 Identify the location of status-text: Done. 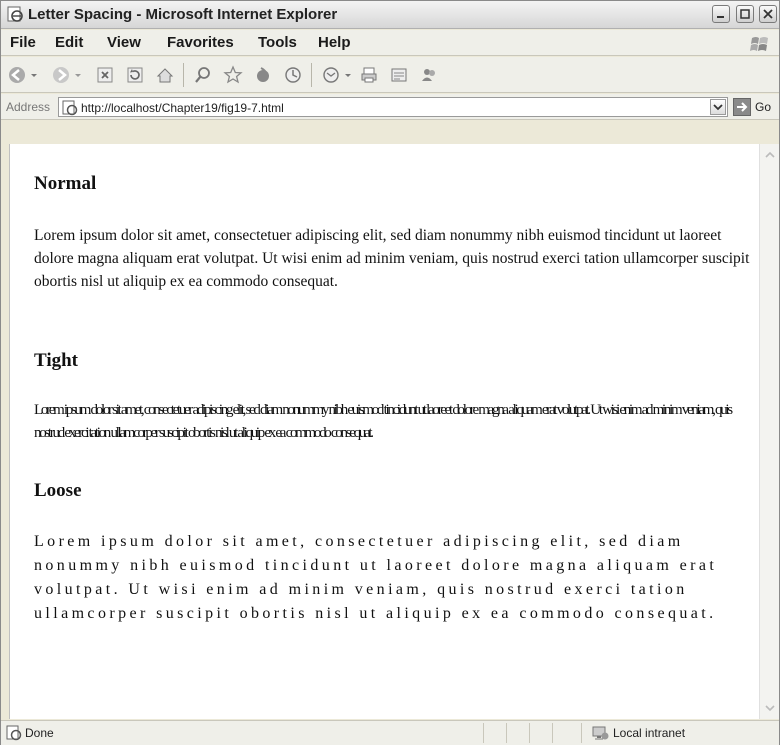
(39, 733).